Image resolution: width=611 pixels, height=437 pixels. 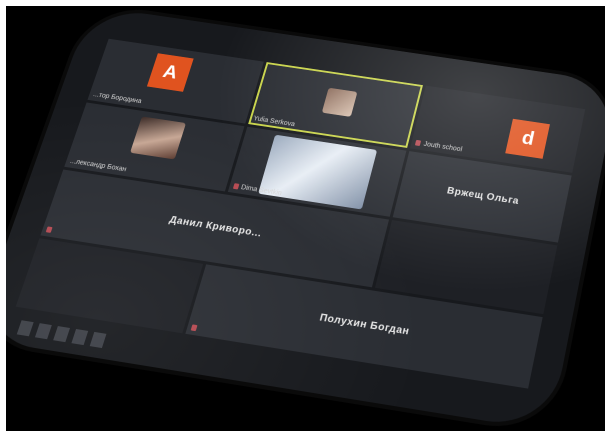 I want to click on participant-name: Yulia Serkova, so click(x=274, y=122).